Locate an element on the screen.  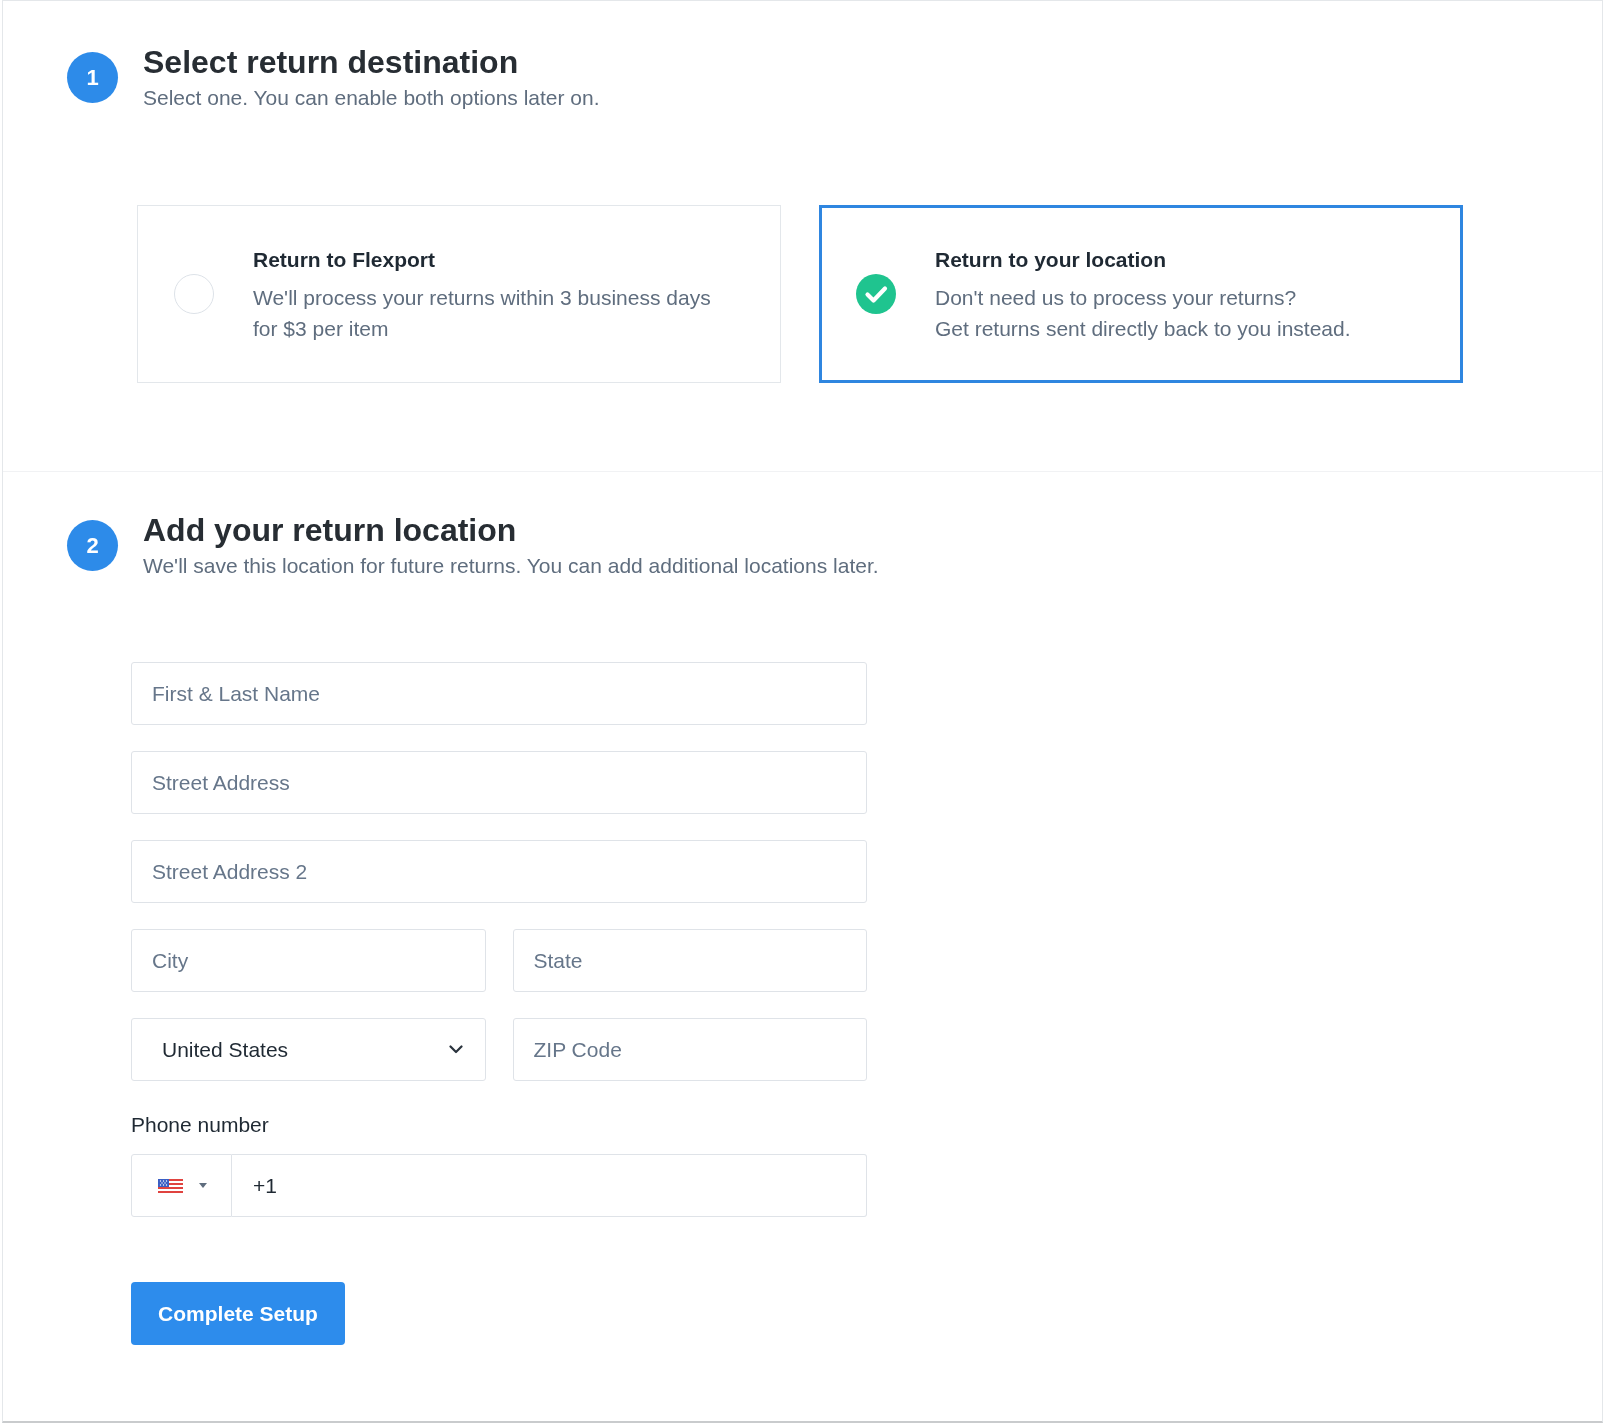
option-description: Don't need us to process your returns? Get returns sent directly back to you instead. is located at coordinates (1143, 313).